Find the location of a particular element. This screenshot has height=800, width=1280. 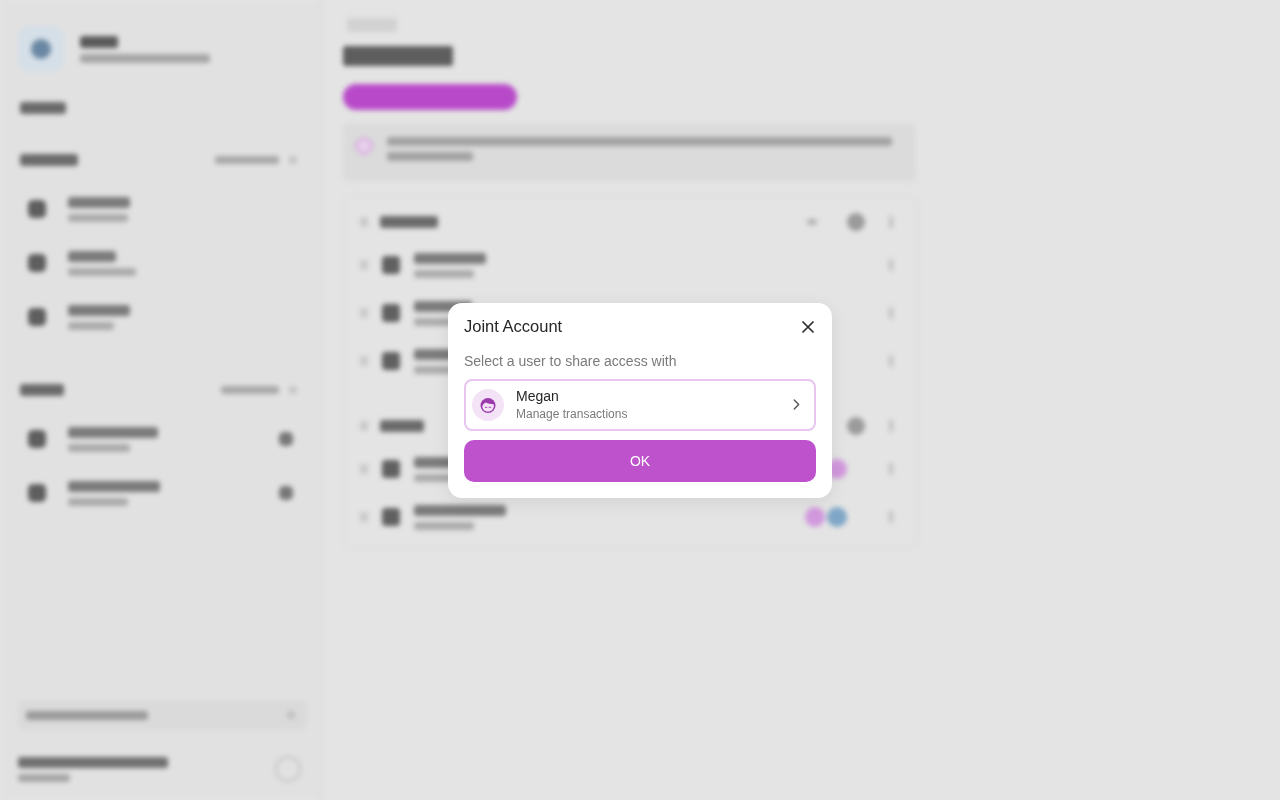

user-option: Megan Manage transactions is located at coordinates (640, 404).